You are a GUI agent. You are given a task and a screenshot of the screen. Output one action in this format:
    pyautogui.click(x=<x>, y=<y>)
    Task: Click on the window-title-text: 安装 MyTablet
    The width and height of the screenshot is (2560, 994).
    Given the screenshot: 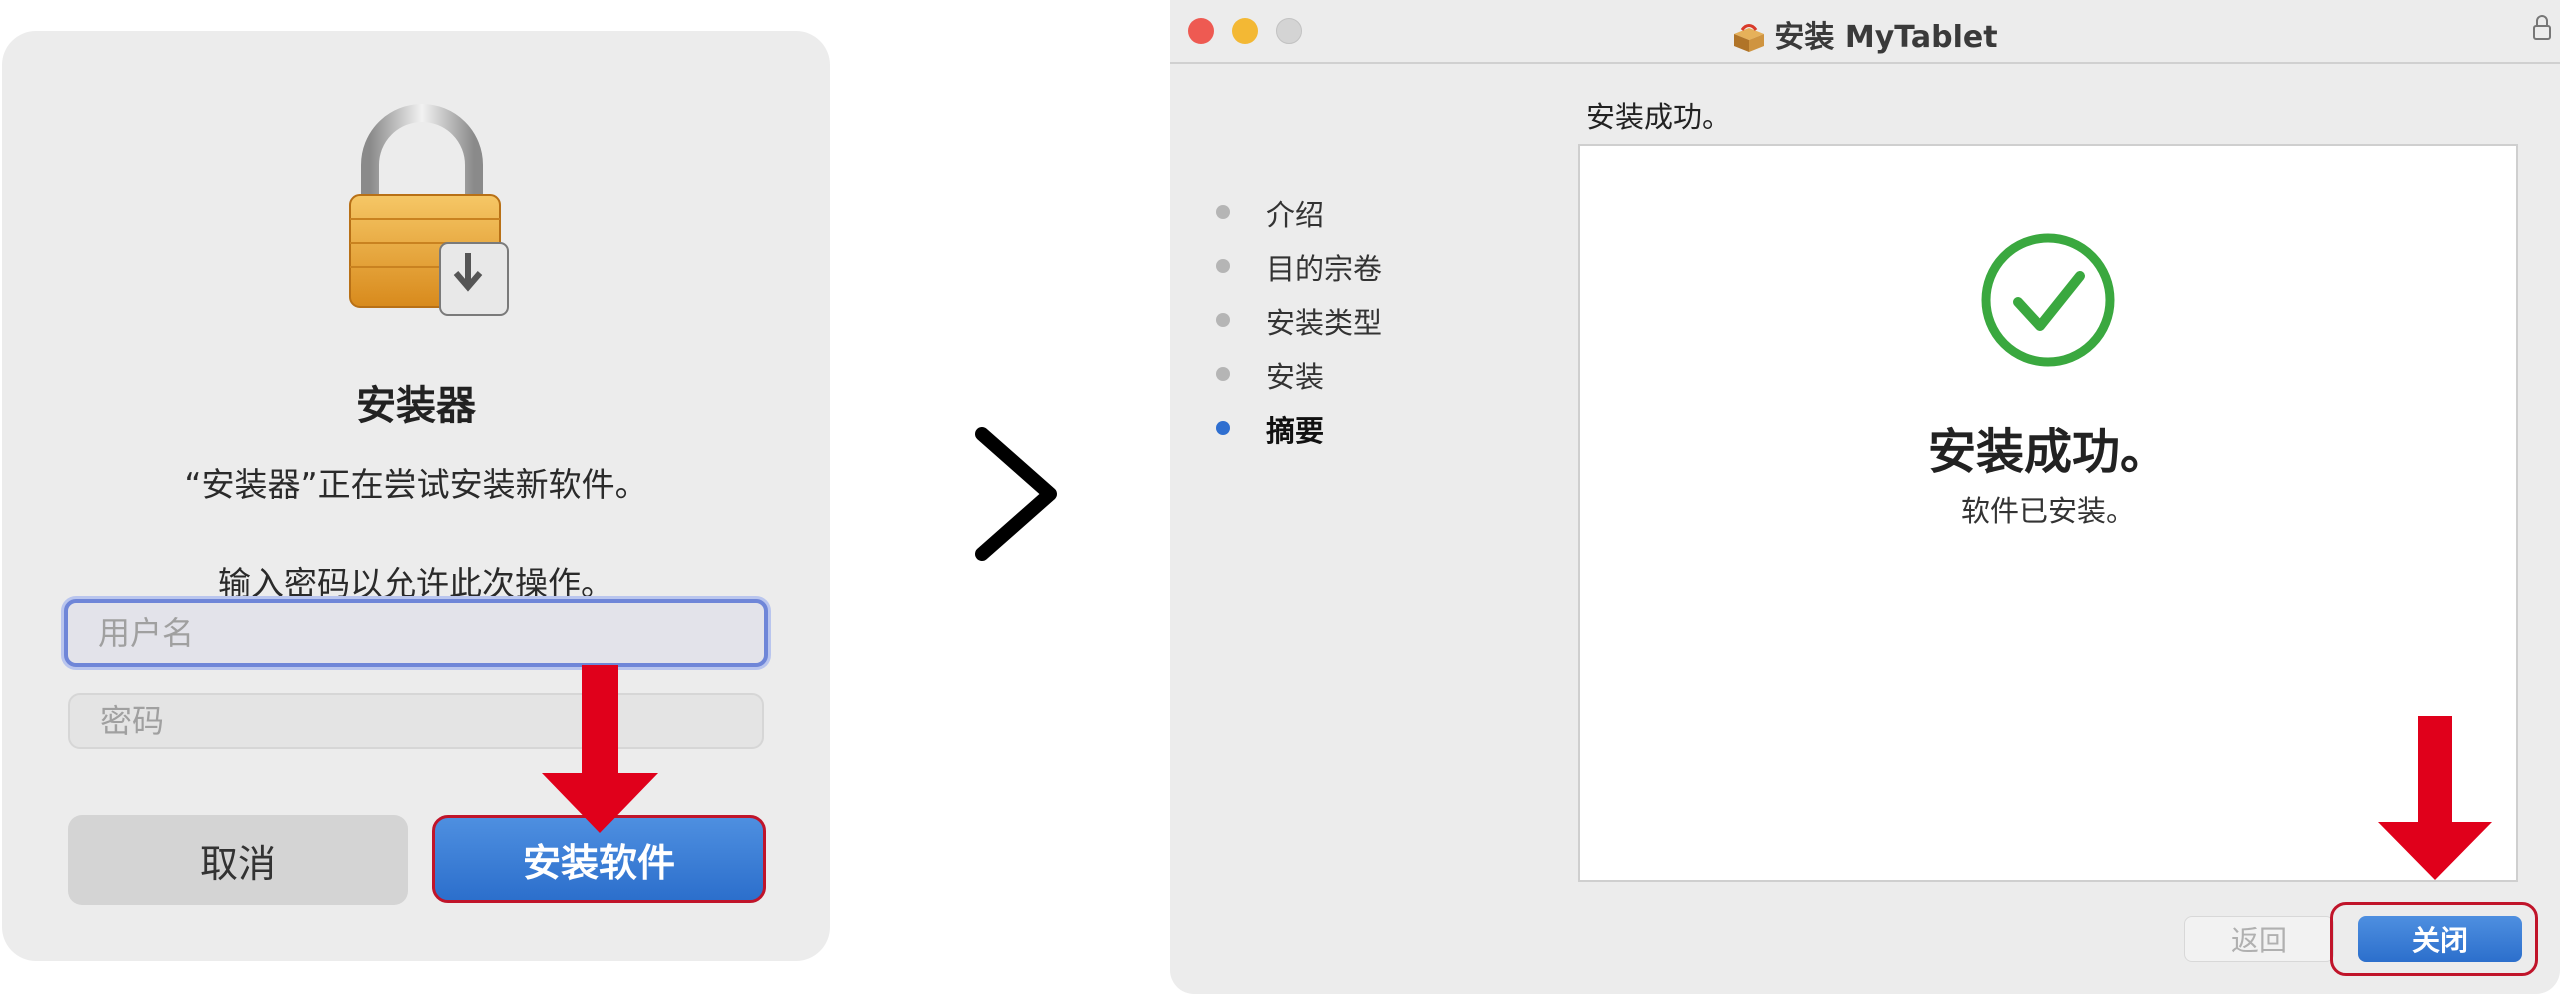 What is the action you would take?
    pyautogui.click(x=1886, y=37)
    